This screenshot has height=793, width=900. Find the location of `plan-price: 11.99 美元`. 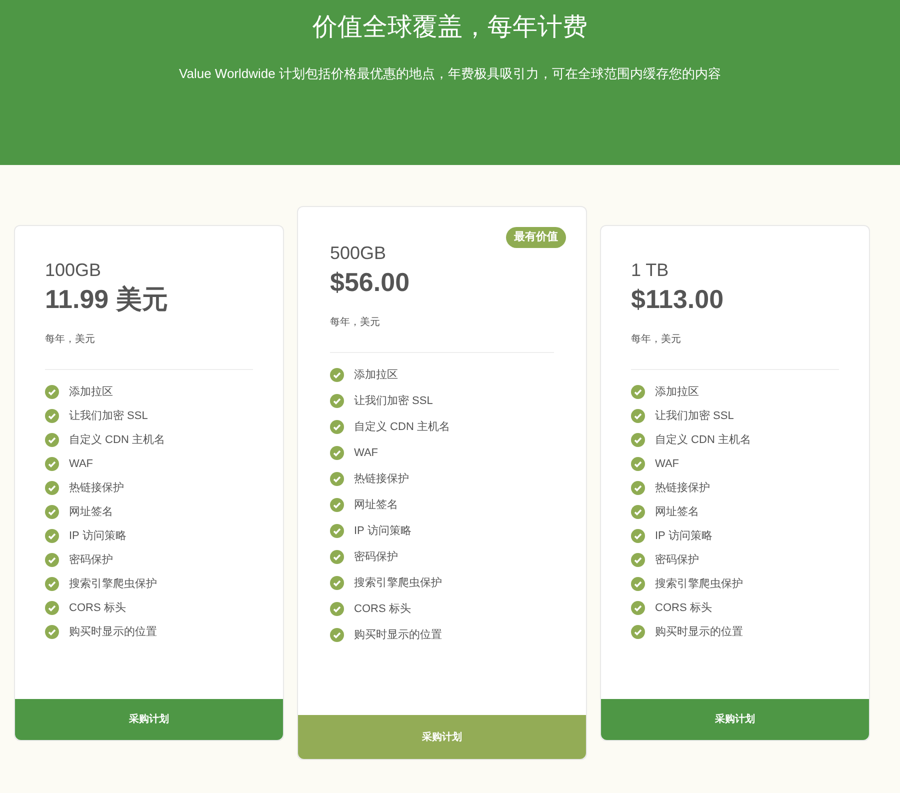

plan-price: 11.99 美元 is located at coordinates (107, 299).